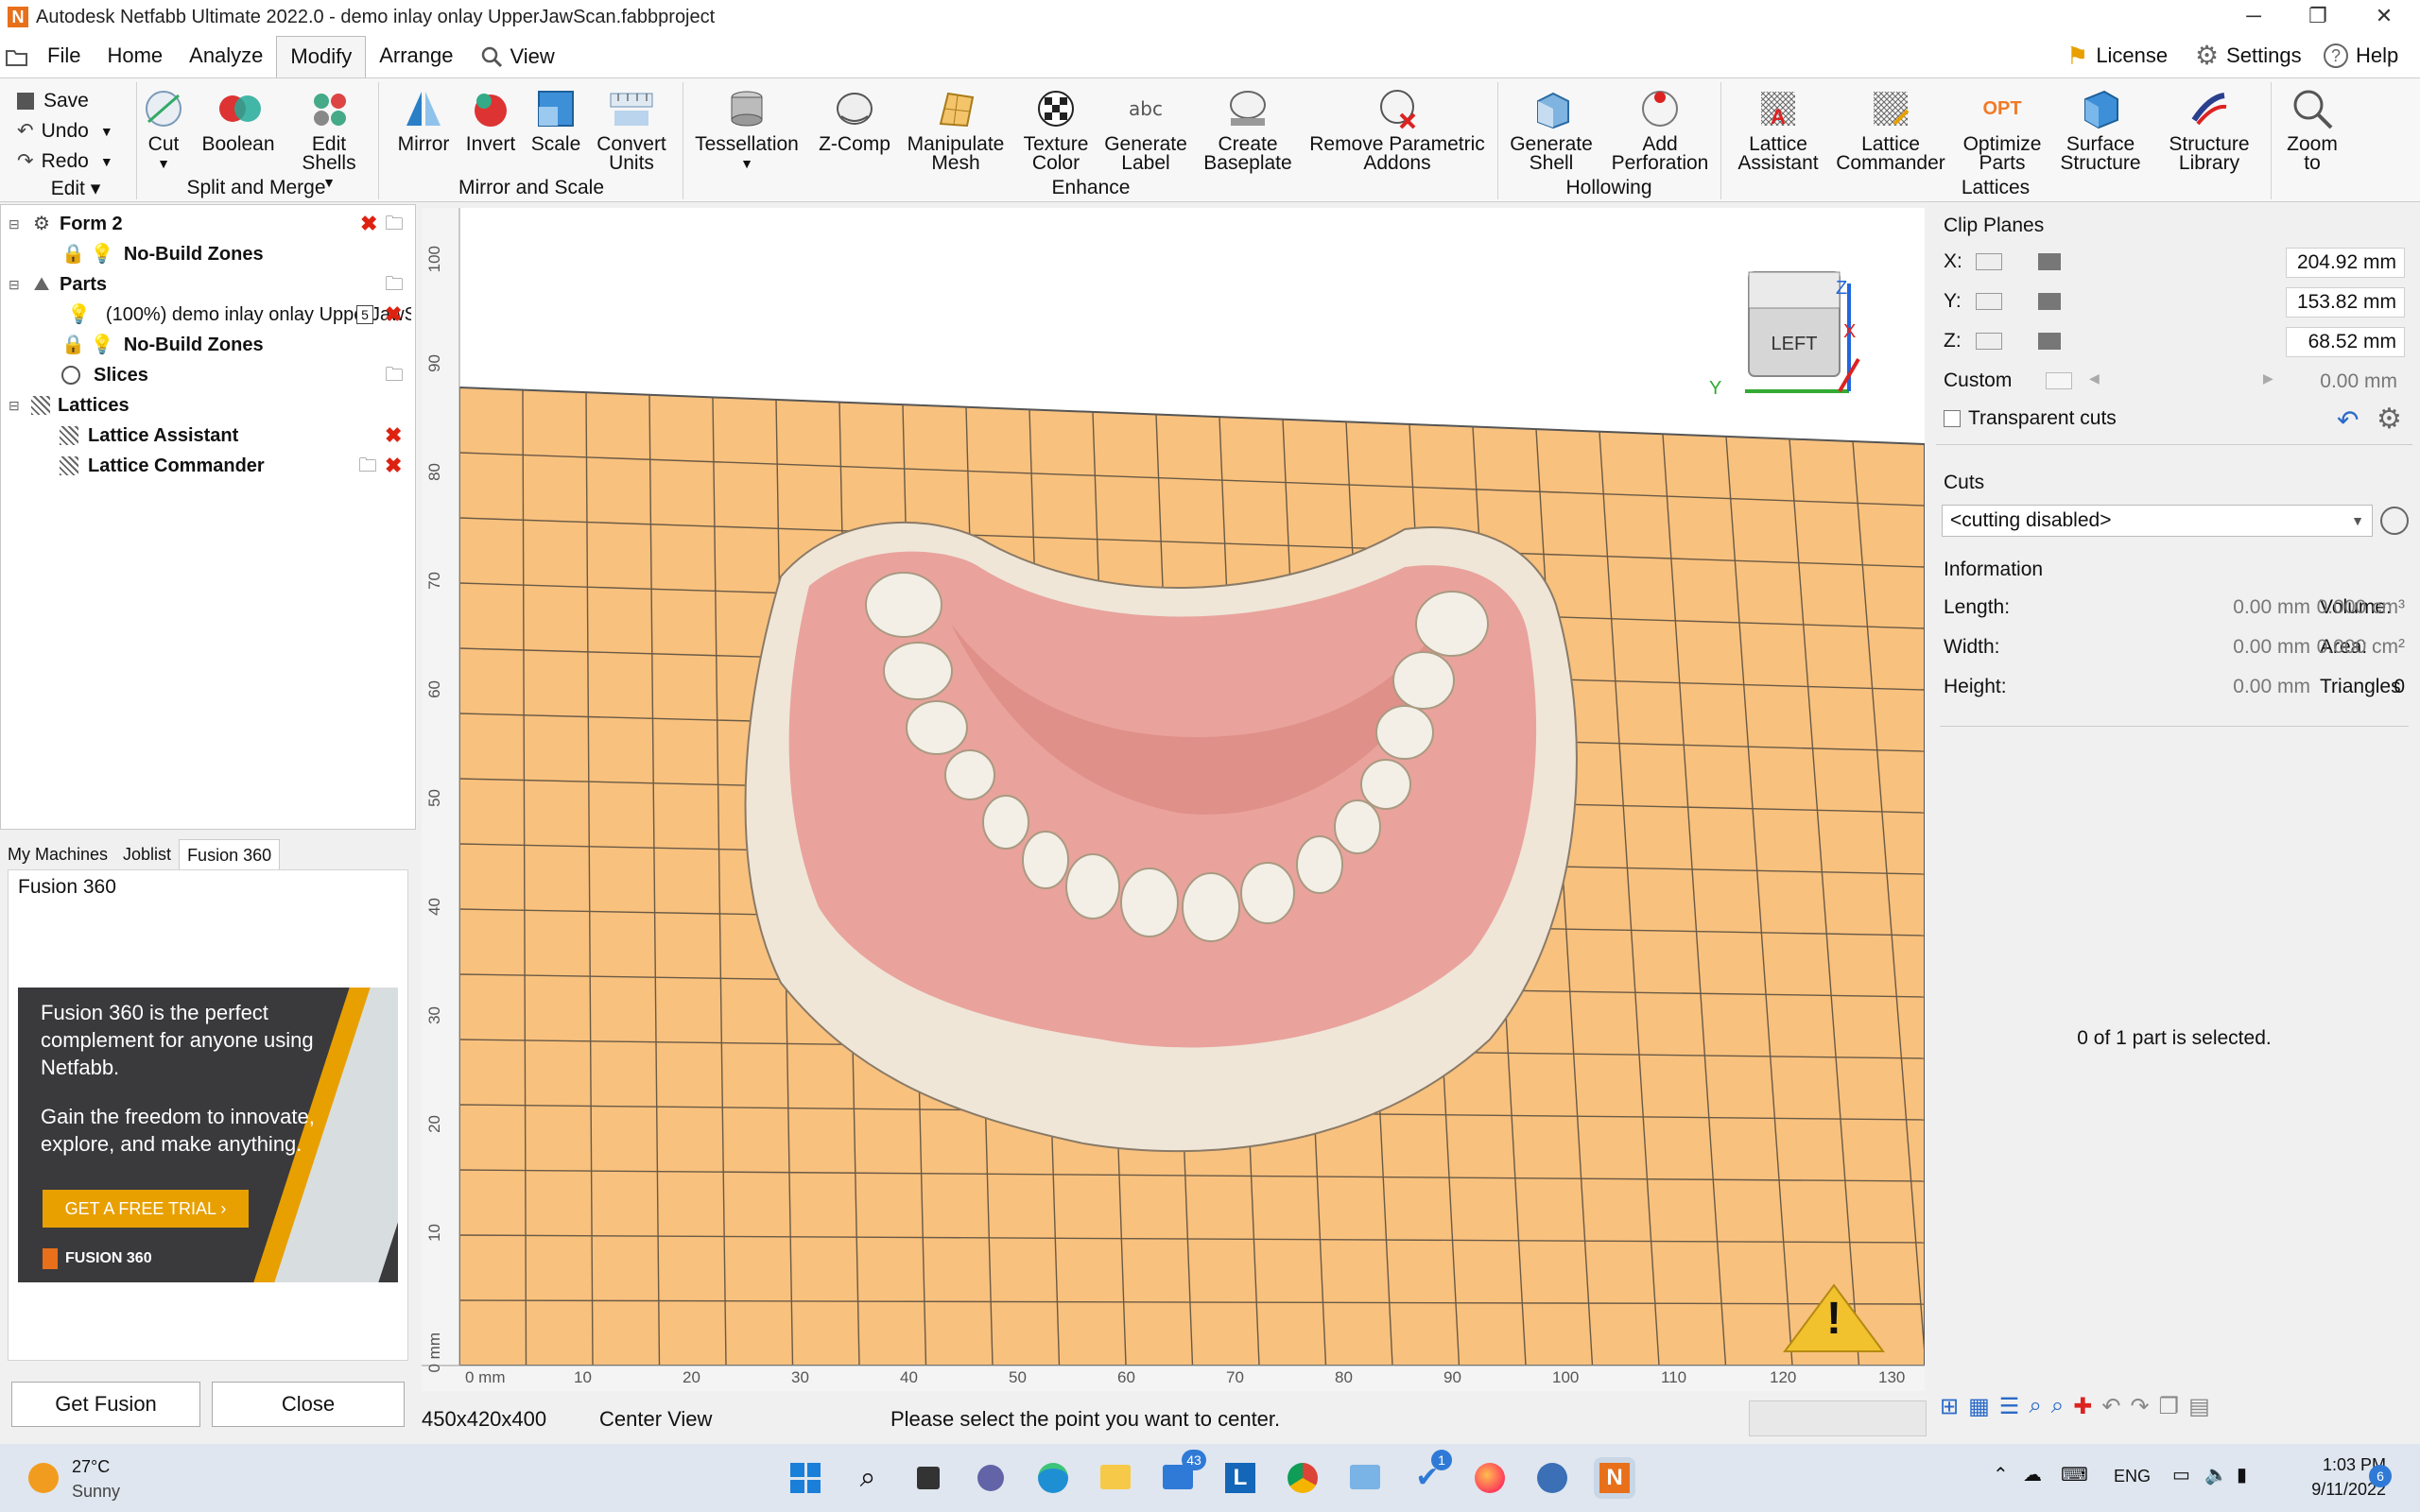 The width and height of the screenshot is (2420, 1512). I want to click on cut-button: Cut ▼, so click(163, 129).